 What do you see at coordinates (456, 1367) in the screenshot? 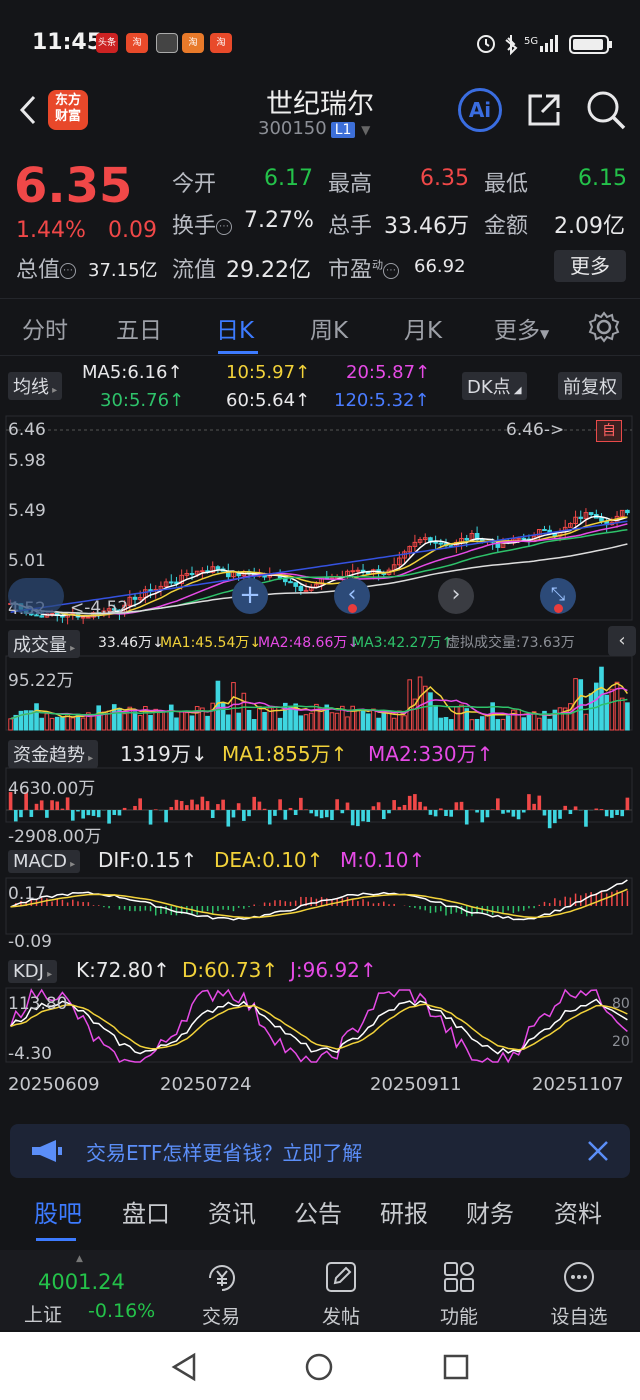
I see `nav-recents-icon` at bounding box center [456, 1367].